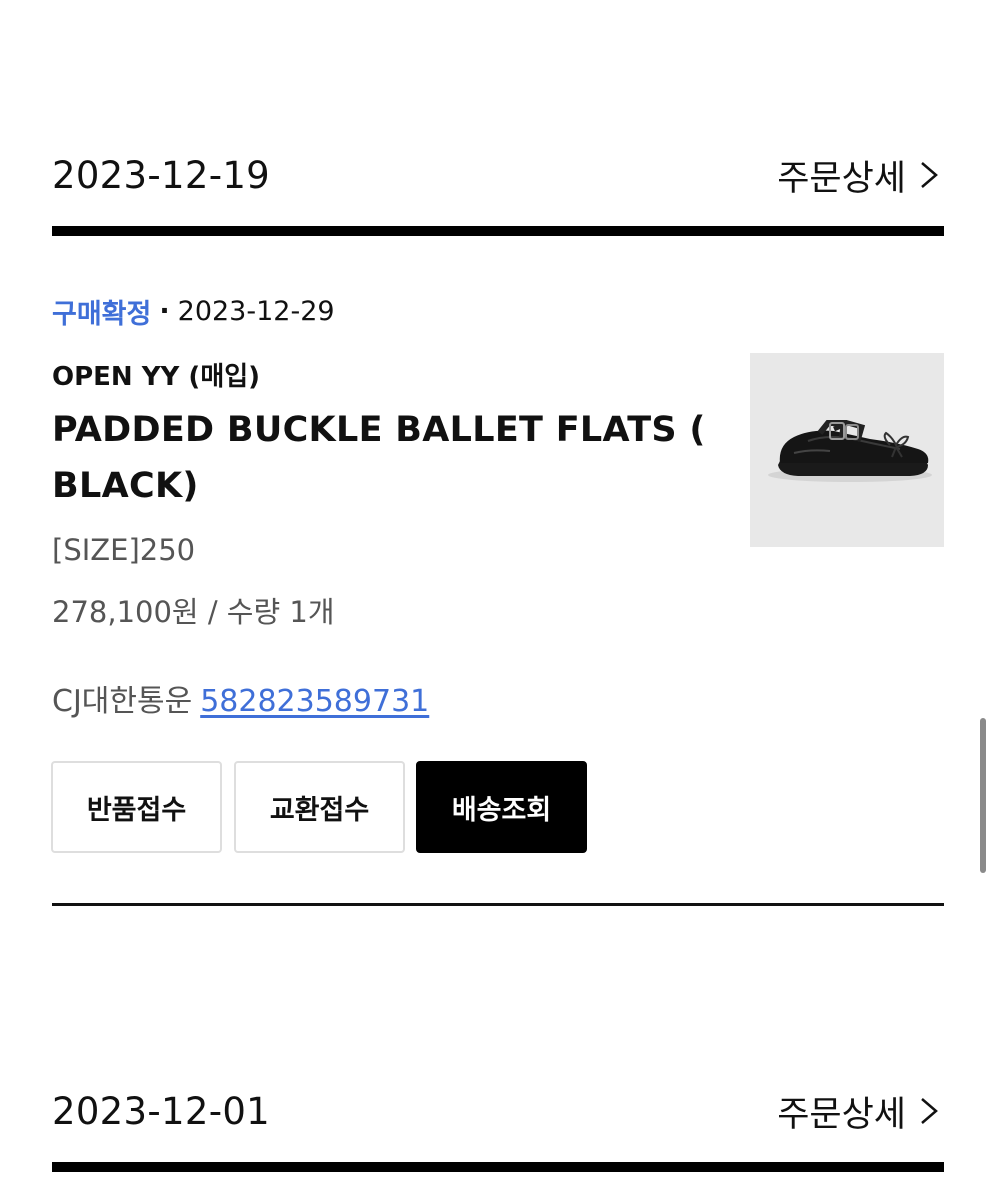 This screenshot has width=995, height=1200. I want to click on product-option: [SIZE]250, so click(124, 550).